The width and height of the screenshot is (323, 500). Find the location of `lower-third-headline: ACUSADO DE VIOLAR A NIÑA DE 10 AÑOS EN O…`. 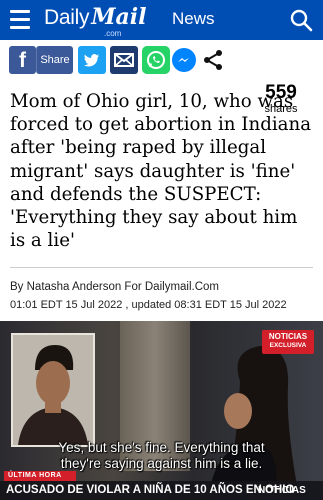

lower-third-headline: ACUSADO DE VIOLAR A NIÑA DE 10 AÑOS EN O… is located at coordinates (150, 490).